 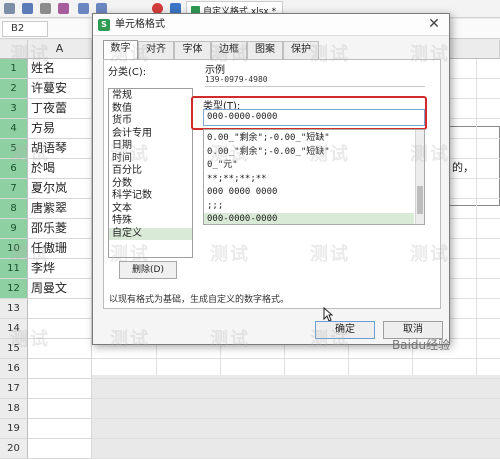 I want to click on undo-icon, so click(x=83, y=8).